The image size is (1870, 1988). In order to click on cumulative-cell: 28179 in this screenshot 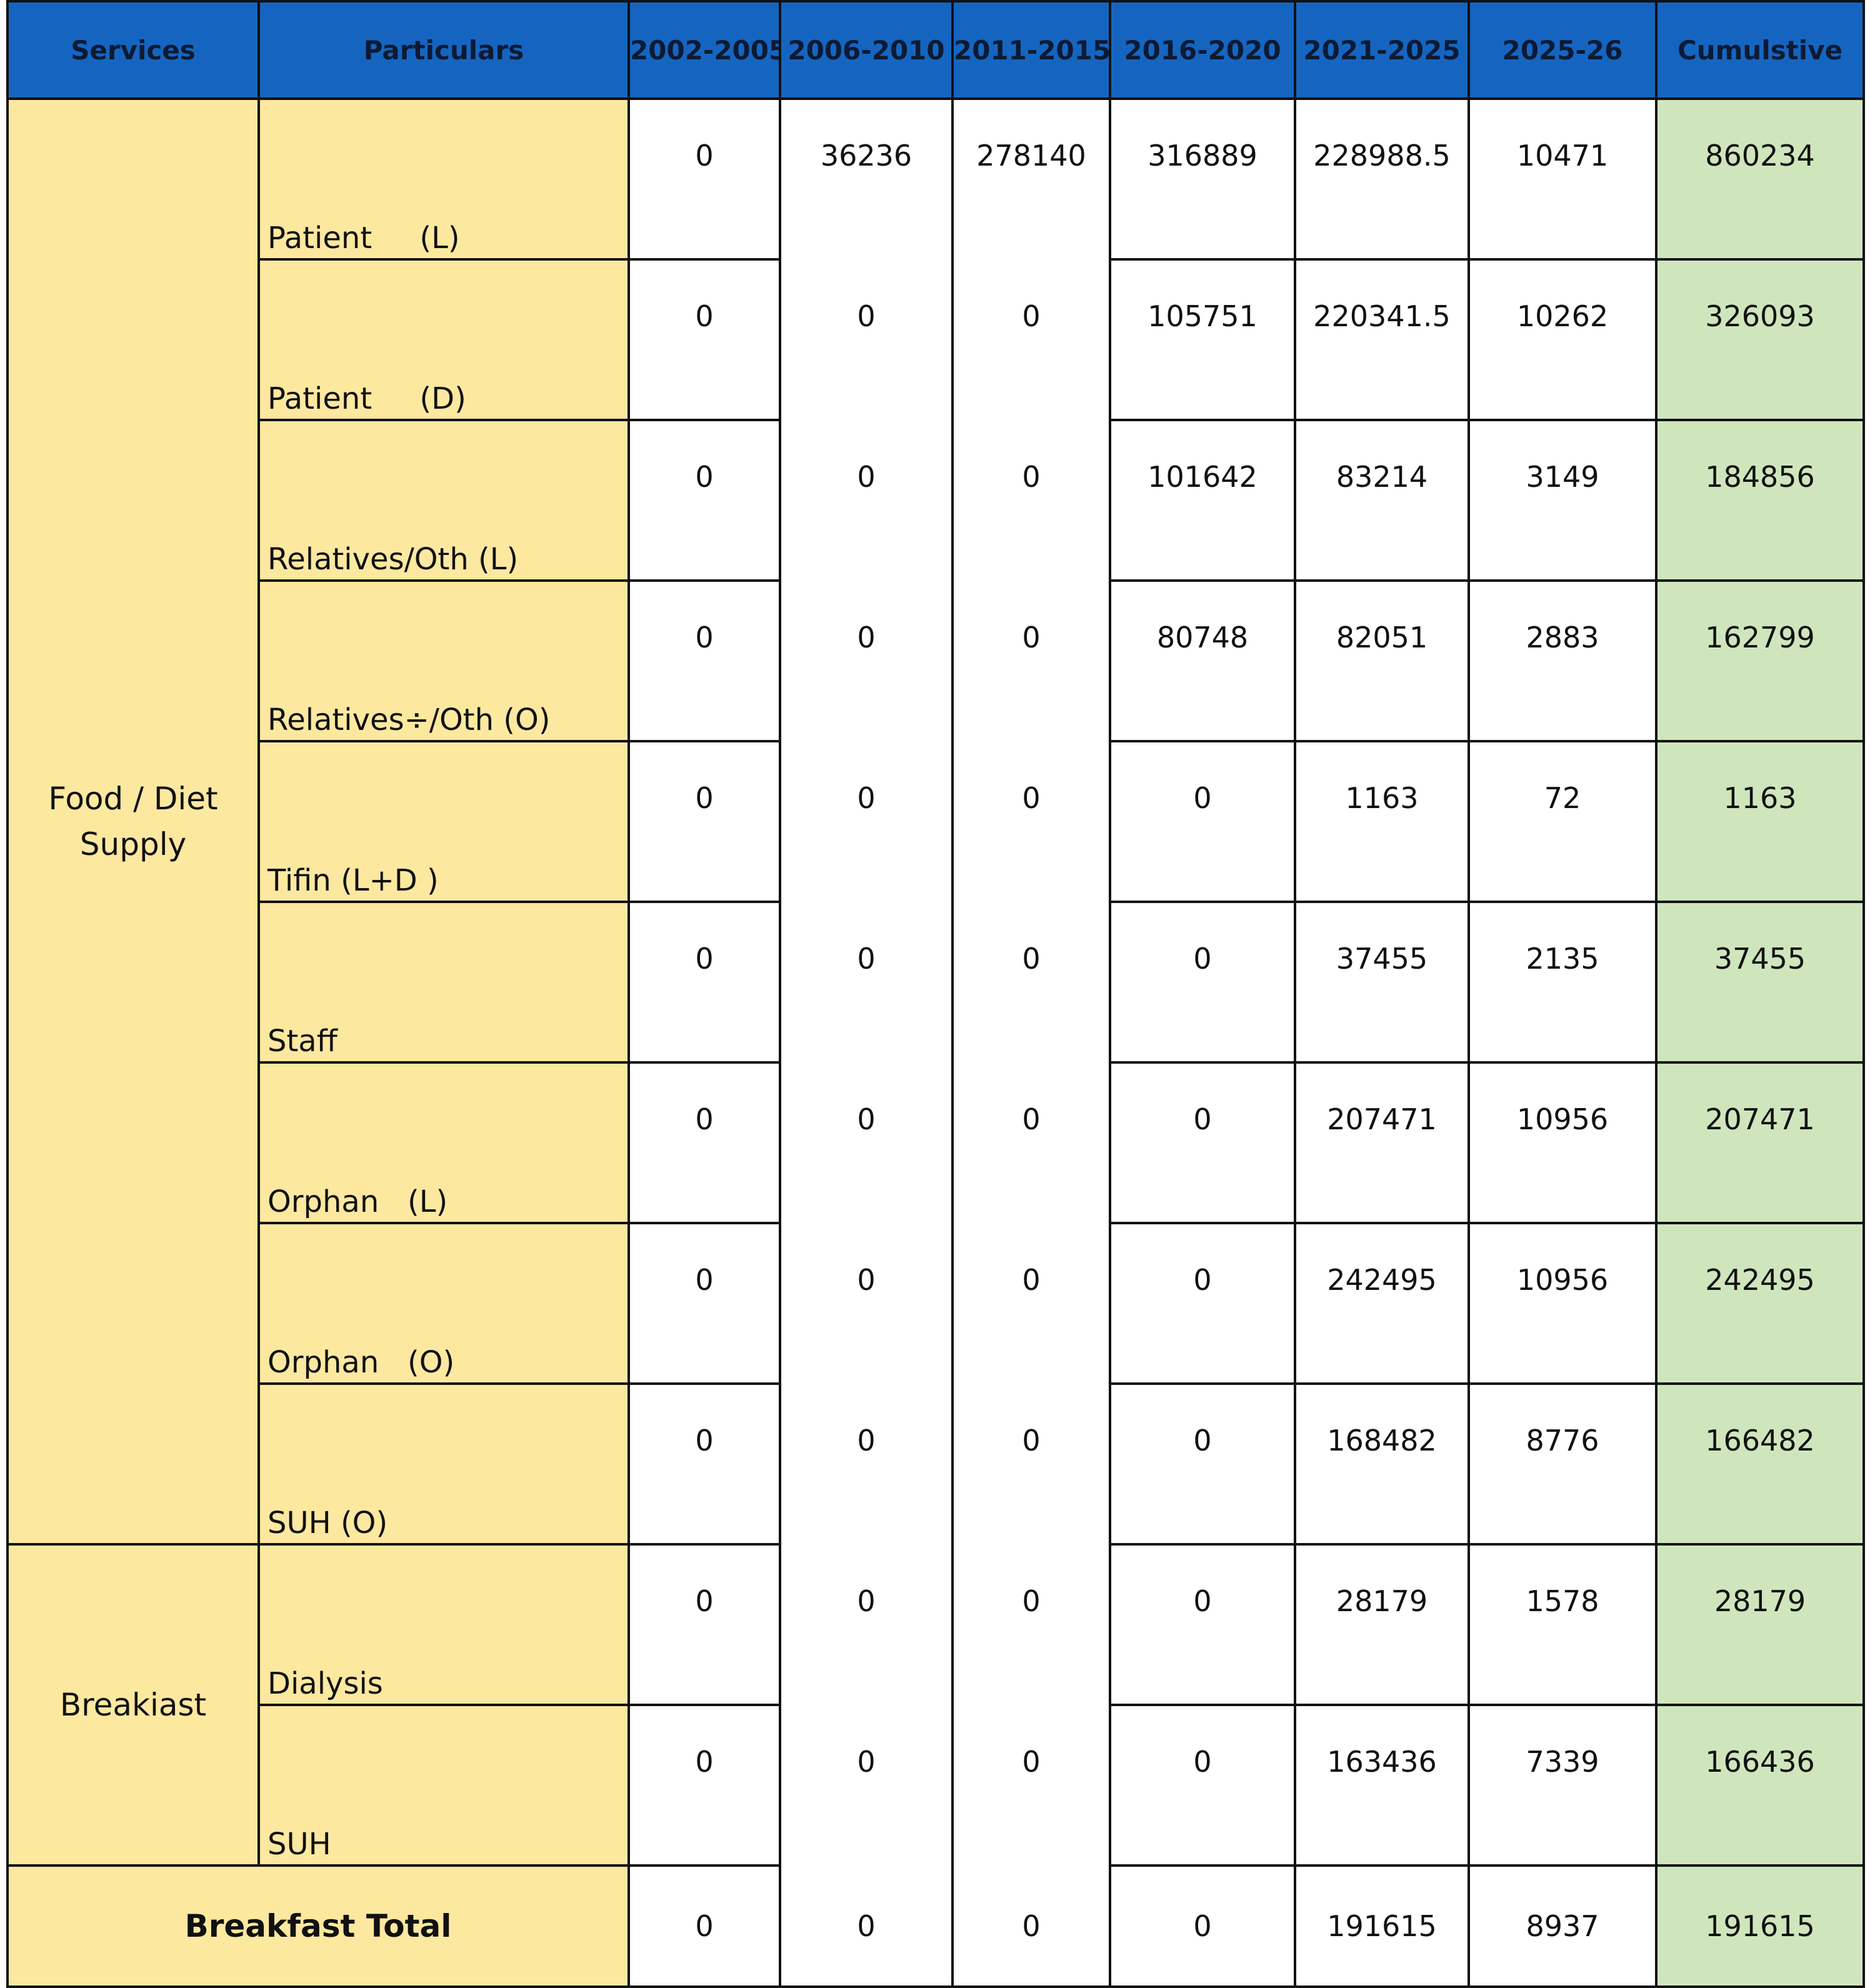, I will do `click(1760, 1625)`.